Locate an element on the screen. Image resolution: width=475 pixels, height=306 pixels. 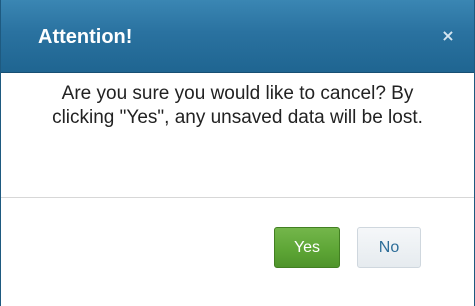
close-icon: × is located at coordinates (448, 36).